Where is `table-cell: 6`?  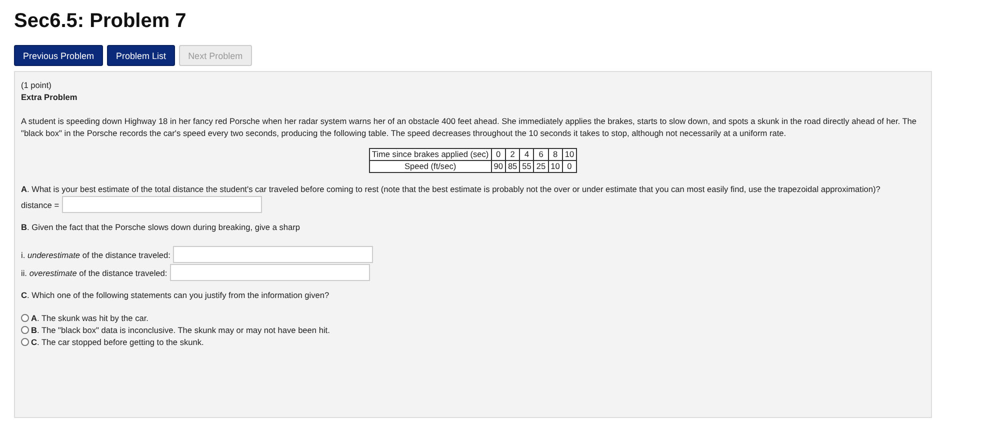
table-cell: 6 is located at coordinates (541, 154).